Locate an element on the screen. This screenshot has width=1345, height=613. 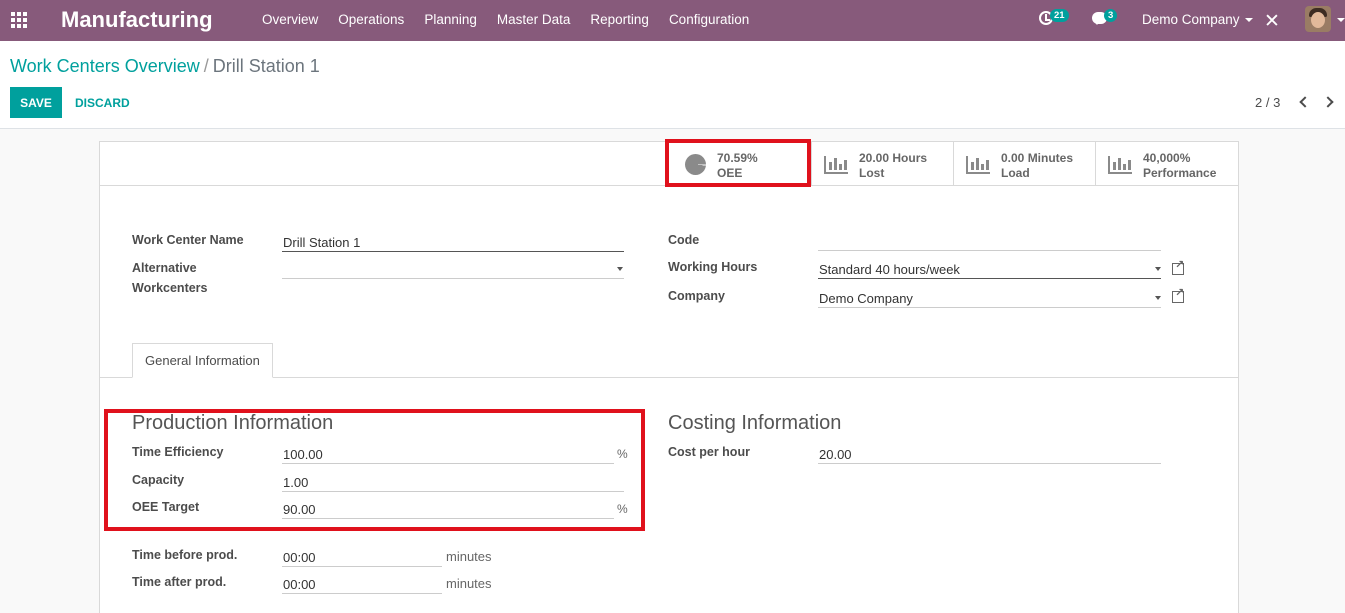
time-after-unit: minutes is located at coordinates (469, 583).